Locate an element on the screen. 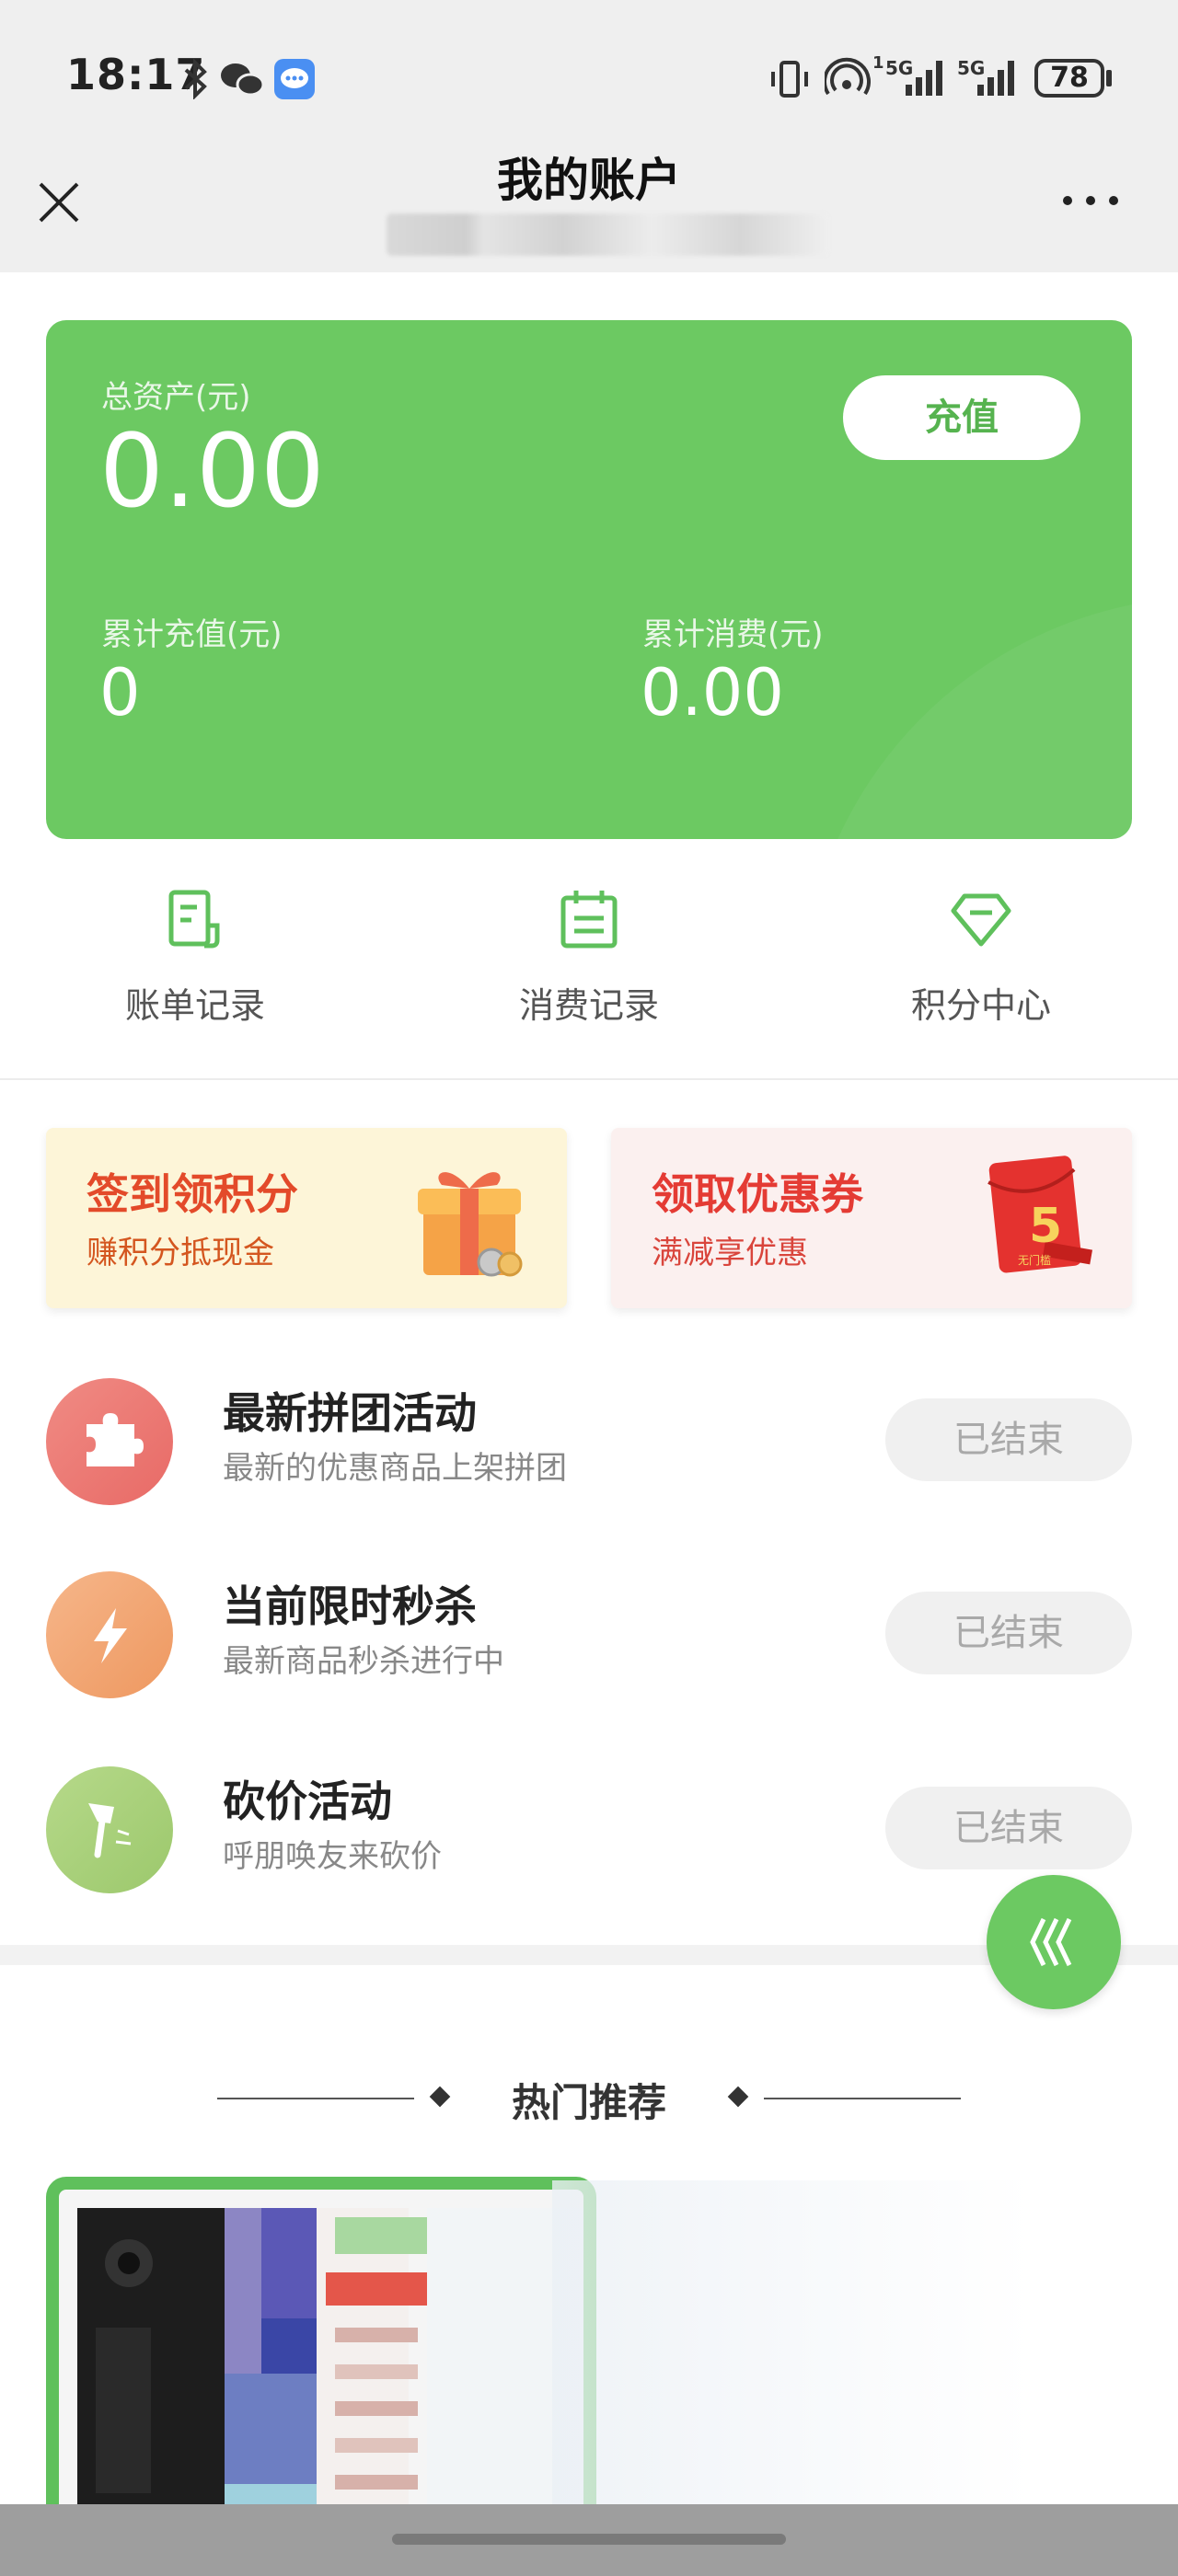 This screenshot has width=1178, height=2576. total-assets-value: 0.00 is located at coordinates (212, 471).